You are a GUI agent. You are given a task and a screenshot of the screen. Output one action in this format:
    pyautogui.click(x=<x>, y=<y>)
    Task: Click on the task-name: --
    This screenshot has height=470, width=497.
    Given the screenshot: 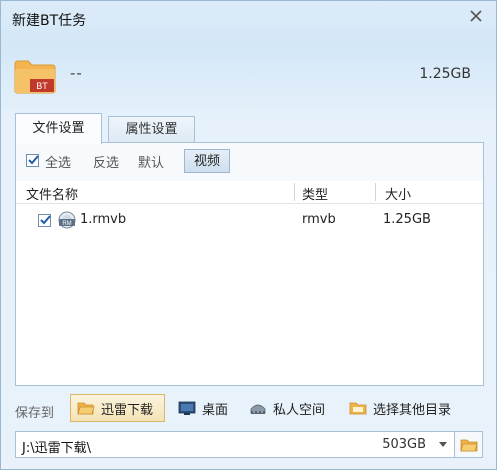 What is the action you would take?
    pyautogui.click(x=76, y=73)
    